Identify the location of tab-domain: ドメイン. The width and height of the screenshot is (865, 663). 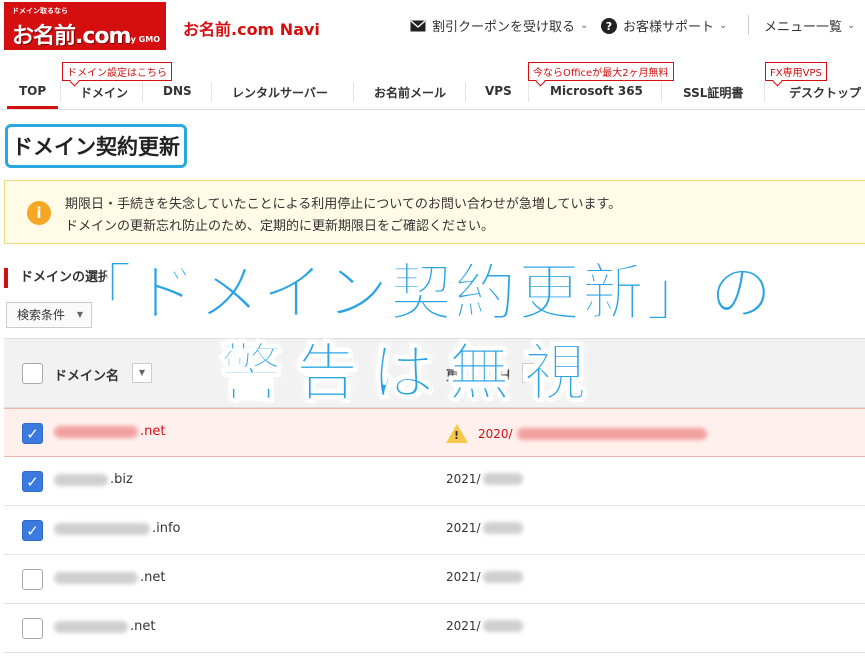
(104, 92).